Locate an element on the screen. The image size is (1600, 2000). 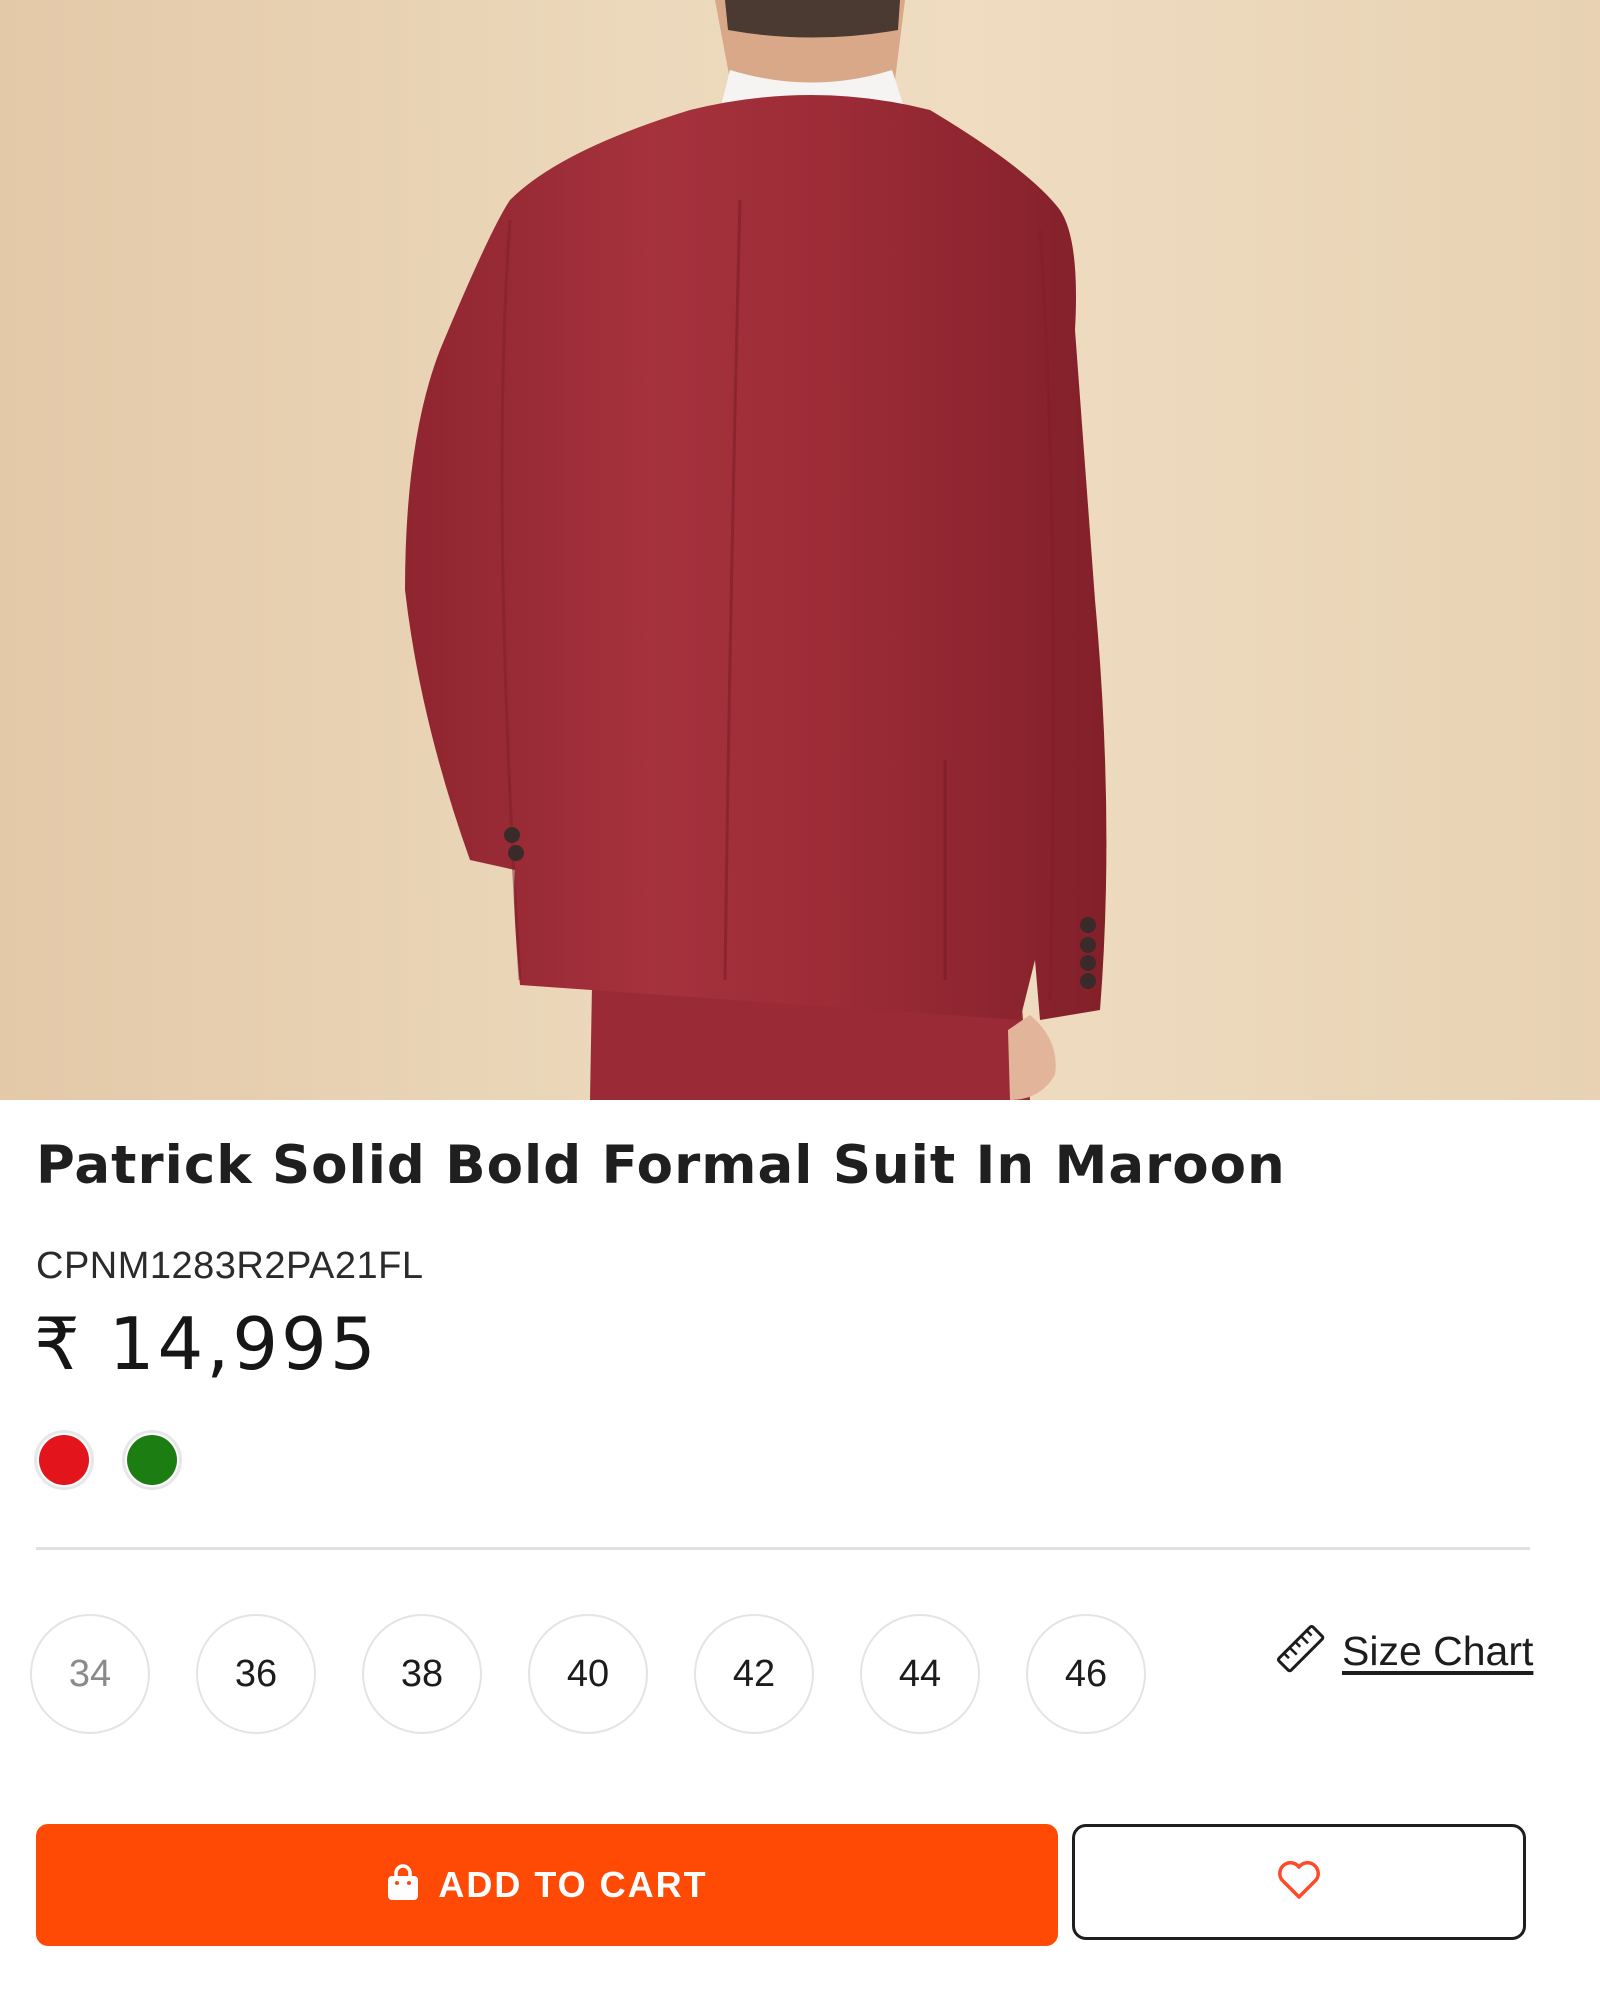
size-selector: 34 36 38 40 42 44 46 is located at coordinates (588, 1674).